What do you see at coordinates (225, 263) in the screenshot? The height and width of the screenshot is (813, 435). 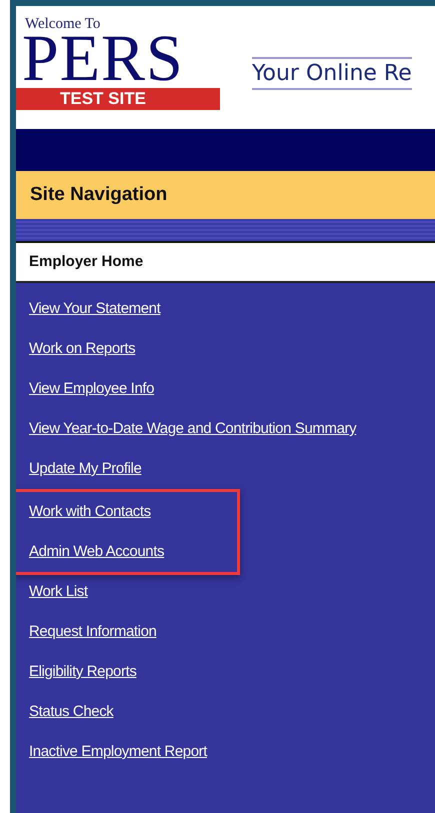 I see `section-header: Employer Home` at bounding box center [225, 263].